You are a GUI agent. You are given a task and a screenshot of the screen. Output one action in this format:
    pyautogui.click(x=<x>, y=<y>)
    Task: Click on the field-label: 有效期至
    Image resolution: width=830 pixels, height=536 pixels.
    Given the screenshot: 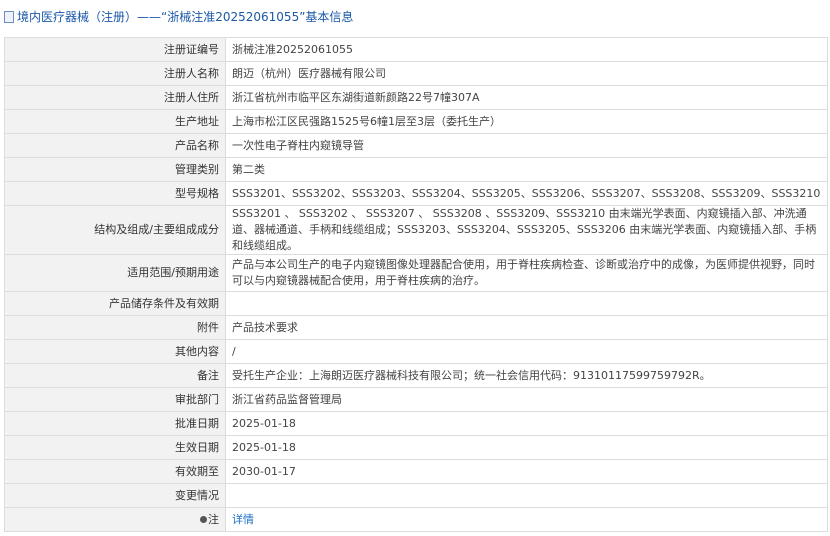 What is the action you would take?
    pyautogui.click(x=115, y=471)
    